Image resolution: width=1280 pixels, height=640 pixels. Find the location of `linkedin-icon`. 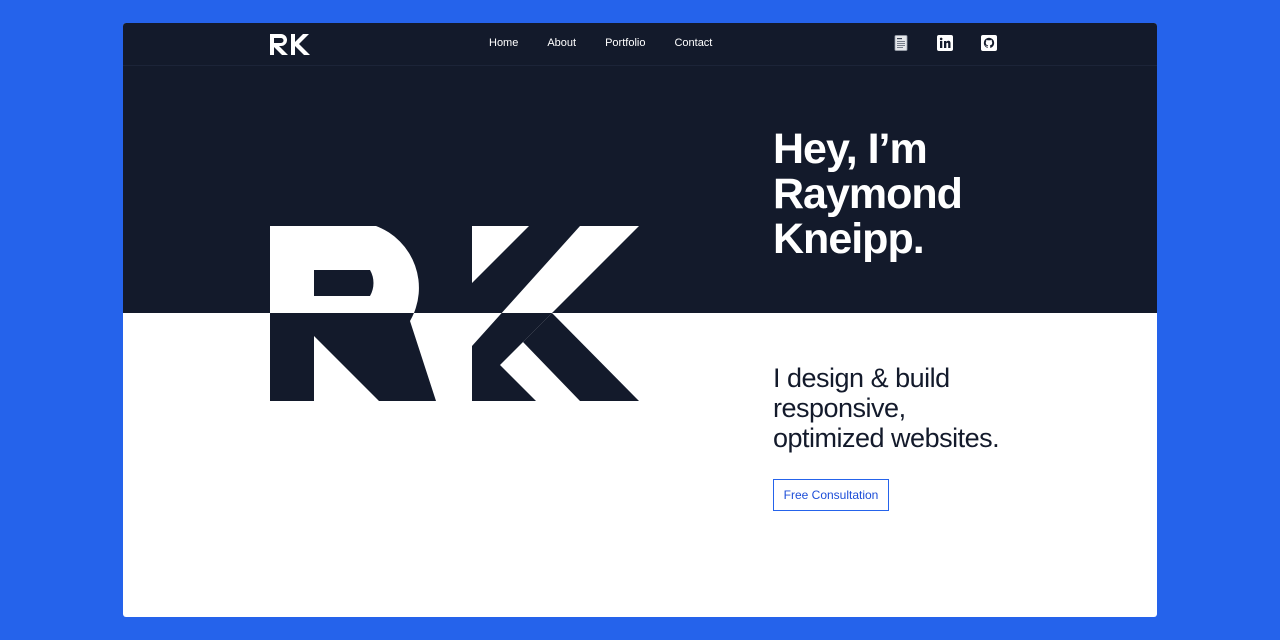

linkedin-icon is located at coordinates (945, 43).